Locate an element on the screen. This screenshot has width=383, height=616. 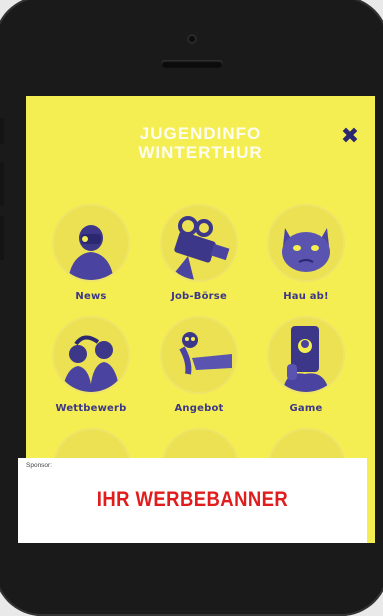
menu-item-news: News is located at coordinates (91, 253).